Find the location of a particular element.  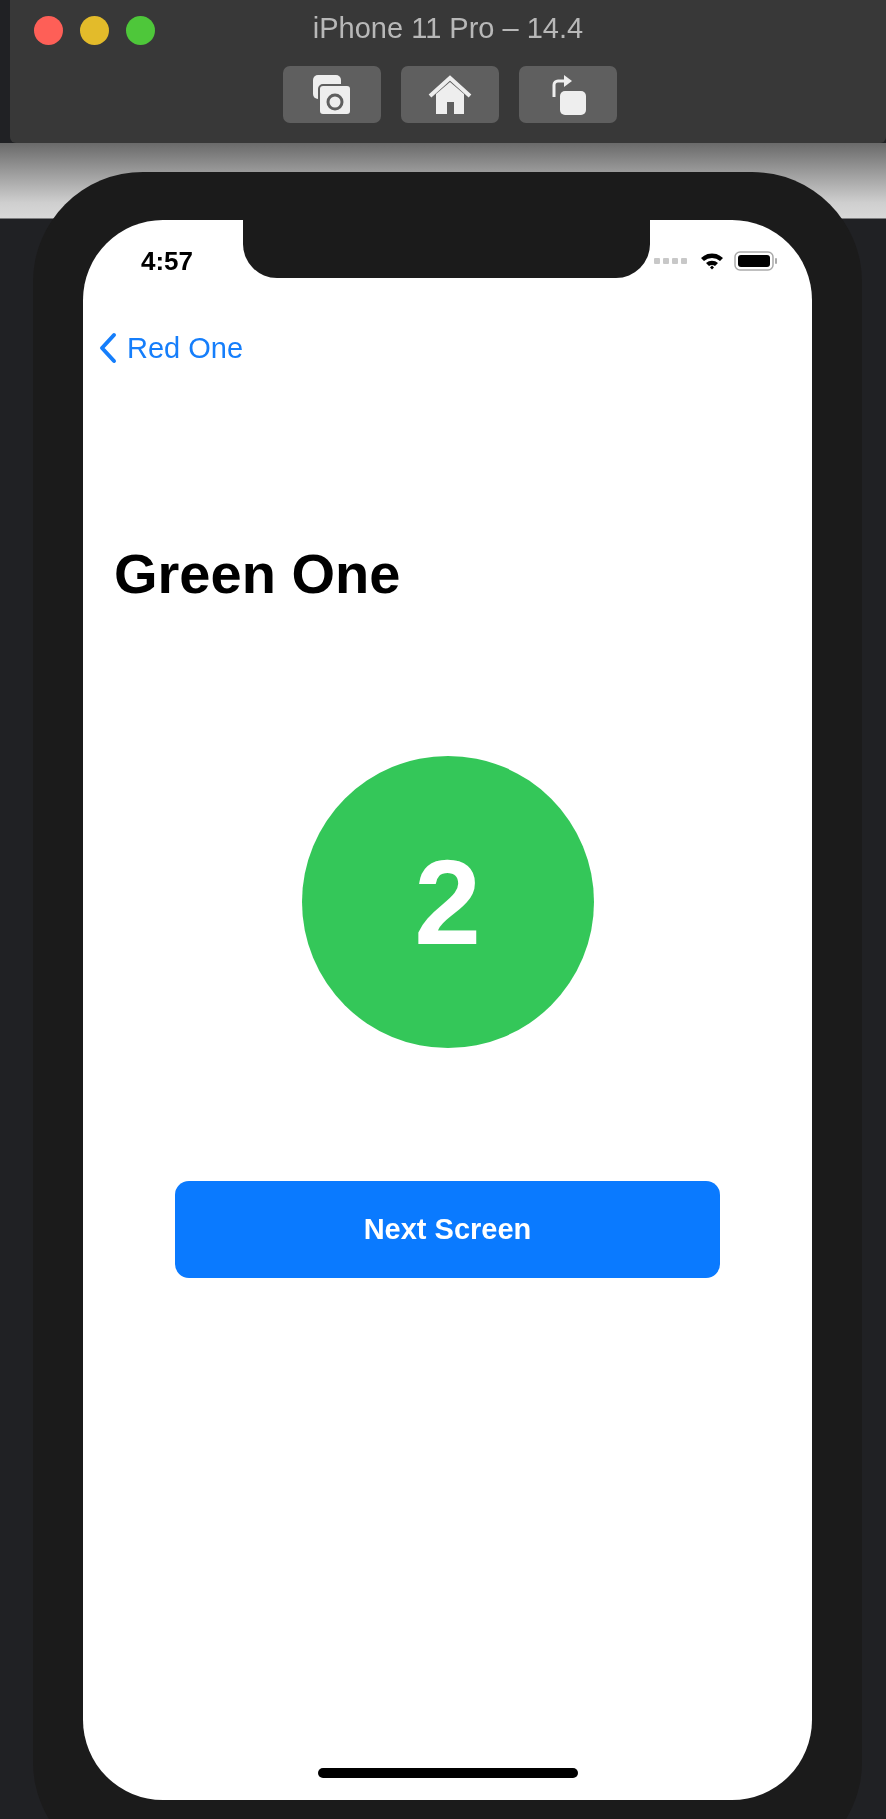

window-title: iPhone 11 Pro – 14.4 is located at coordinates (448, 28).